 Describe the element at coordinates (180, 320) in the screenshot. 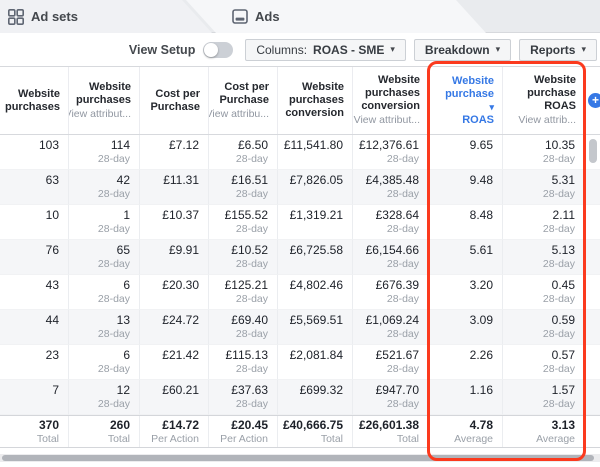

I see `cell-value: £24.72` at that location.